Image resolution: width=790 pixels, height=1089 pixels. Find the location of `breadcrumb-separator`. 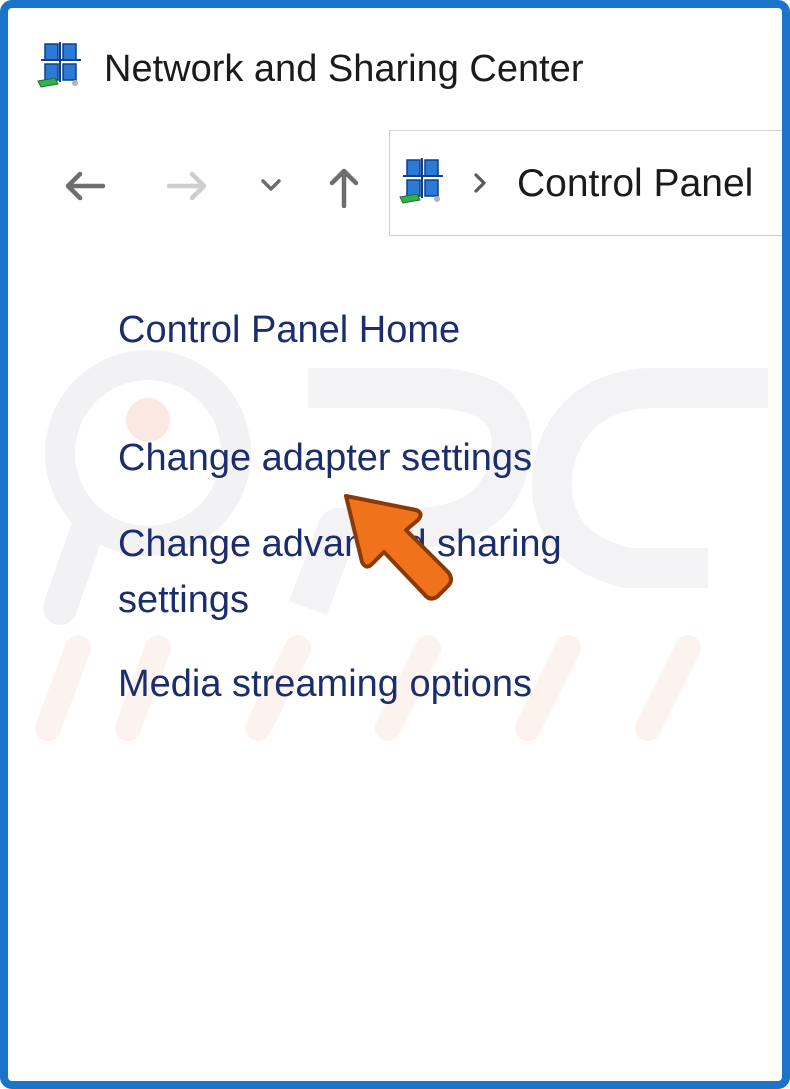

breadcrumb-separator is located at coordinates (480, 183).